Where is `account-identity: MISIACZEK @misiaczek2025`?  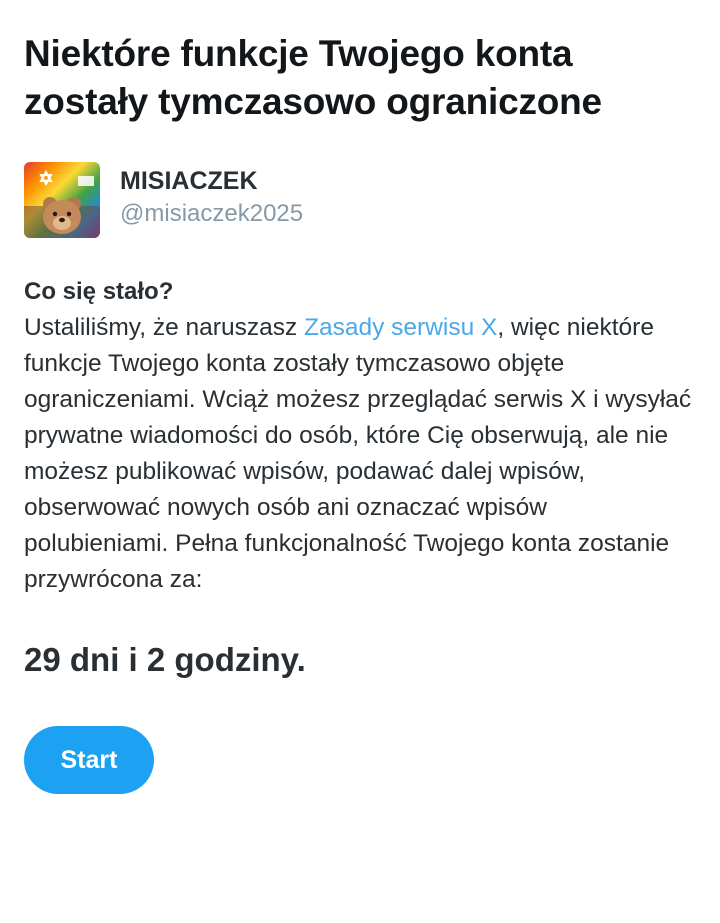
account-identity: MISIACZEK @misiaczek2025 is located at coordinates (211, 196).